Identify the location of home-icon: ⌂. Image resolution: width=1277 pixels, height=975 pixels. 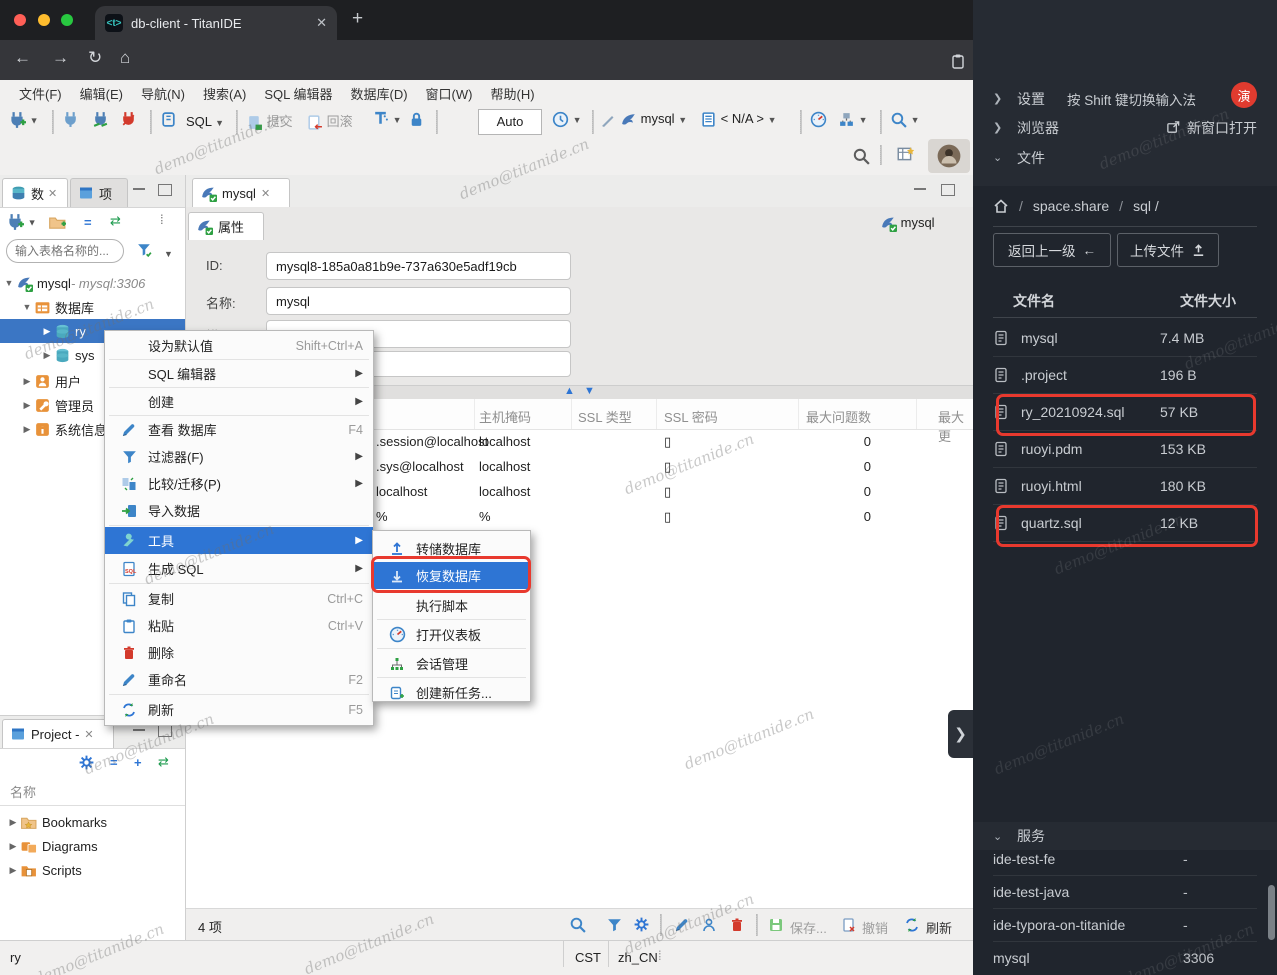
(125, 58).